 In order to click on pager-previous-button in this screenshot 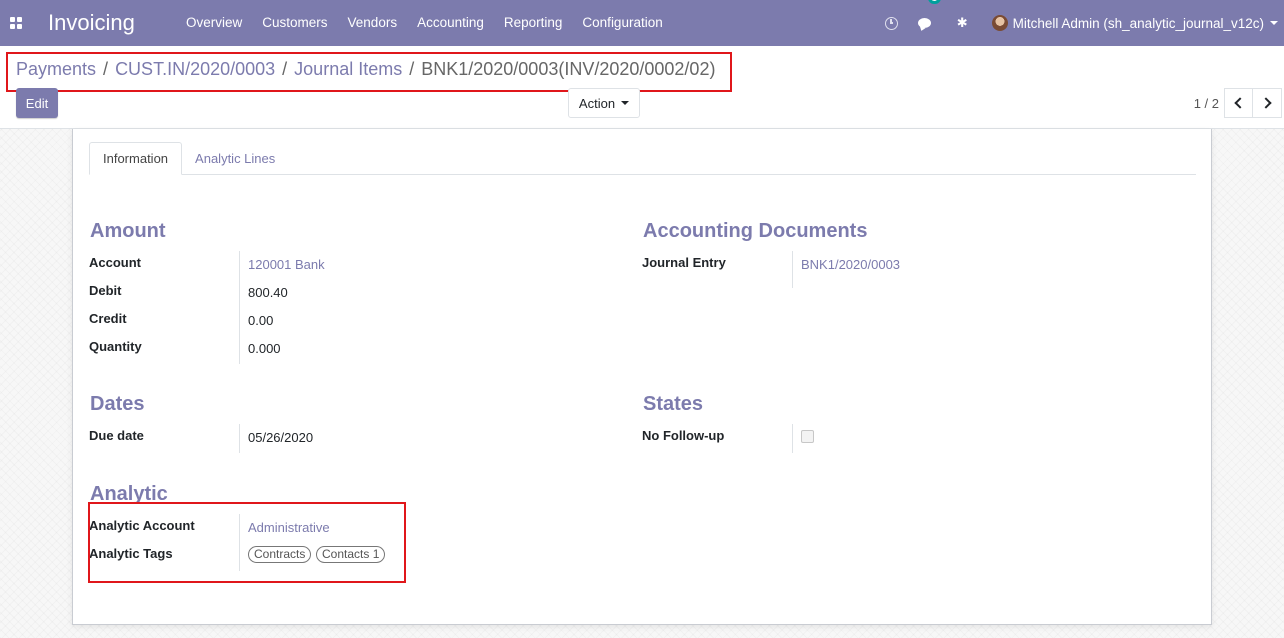, I will do `click(1238, 103)`.